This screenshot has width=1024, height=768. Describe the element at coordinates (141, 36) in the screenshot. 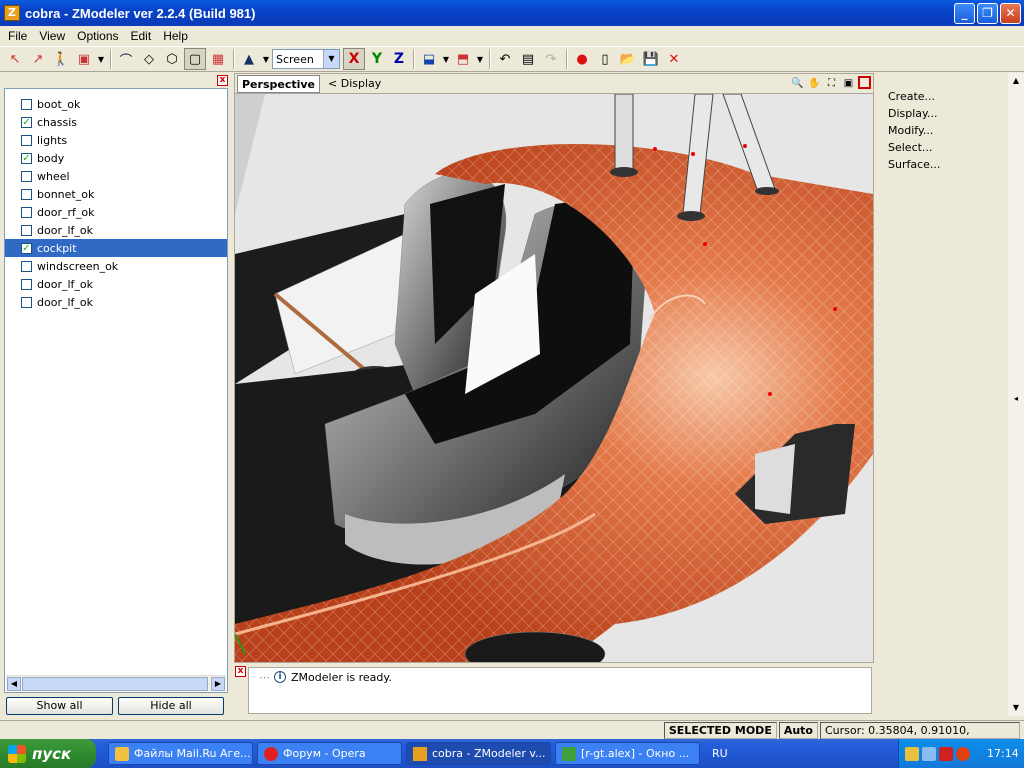

I see `menu-edit: Edit` at that location.